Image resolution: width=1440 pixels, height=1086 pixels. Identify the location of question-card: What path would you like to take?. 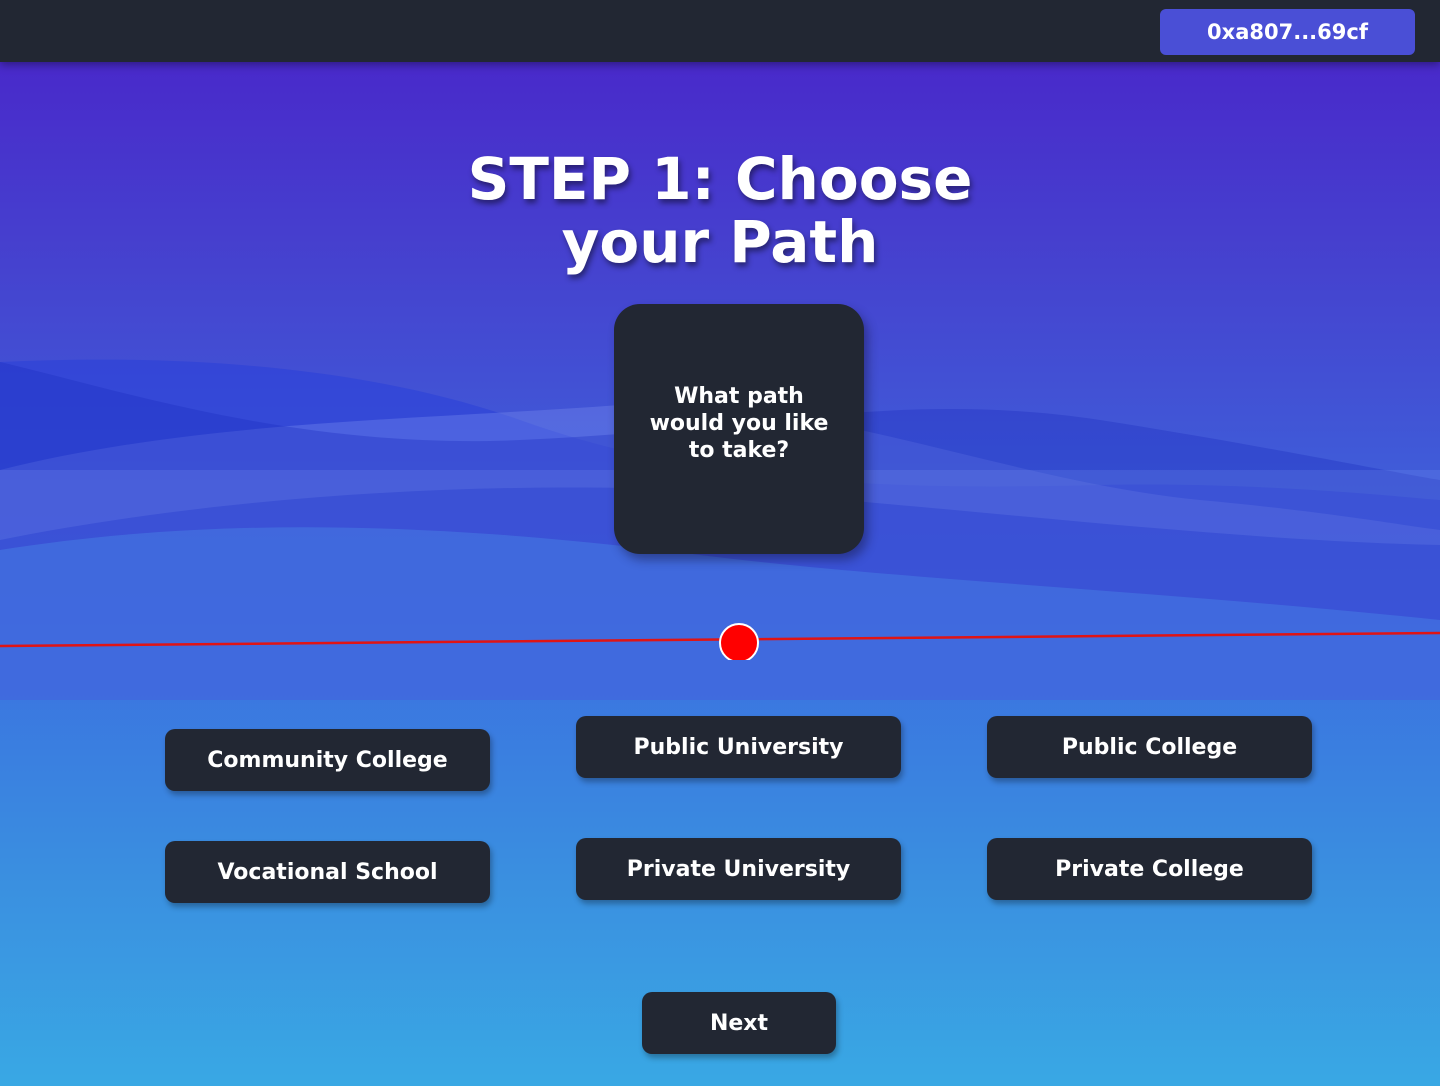
(739, 429).